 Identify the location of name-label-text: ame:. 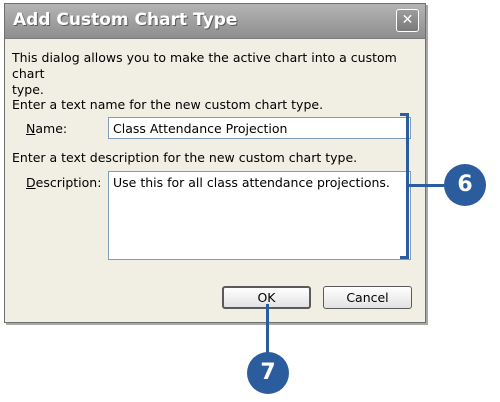
(51, 128).